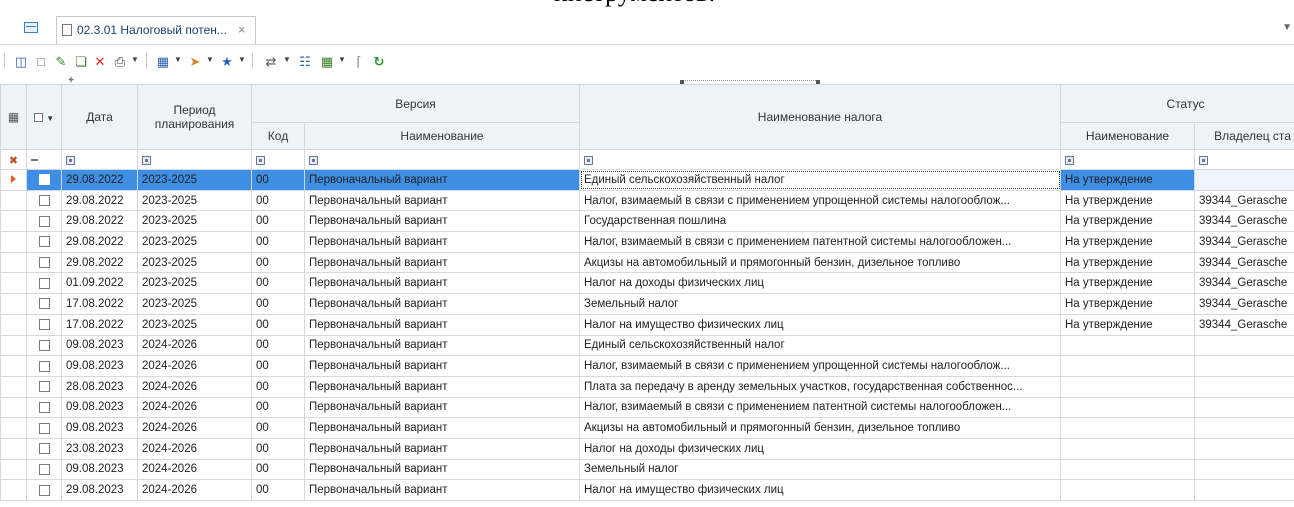 The width and height of the screenshot is (1294, 507). I want to click on cell-tax-name: Налог на имущество физических лиц, so click(820, 324).